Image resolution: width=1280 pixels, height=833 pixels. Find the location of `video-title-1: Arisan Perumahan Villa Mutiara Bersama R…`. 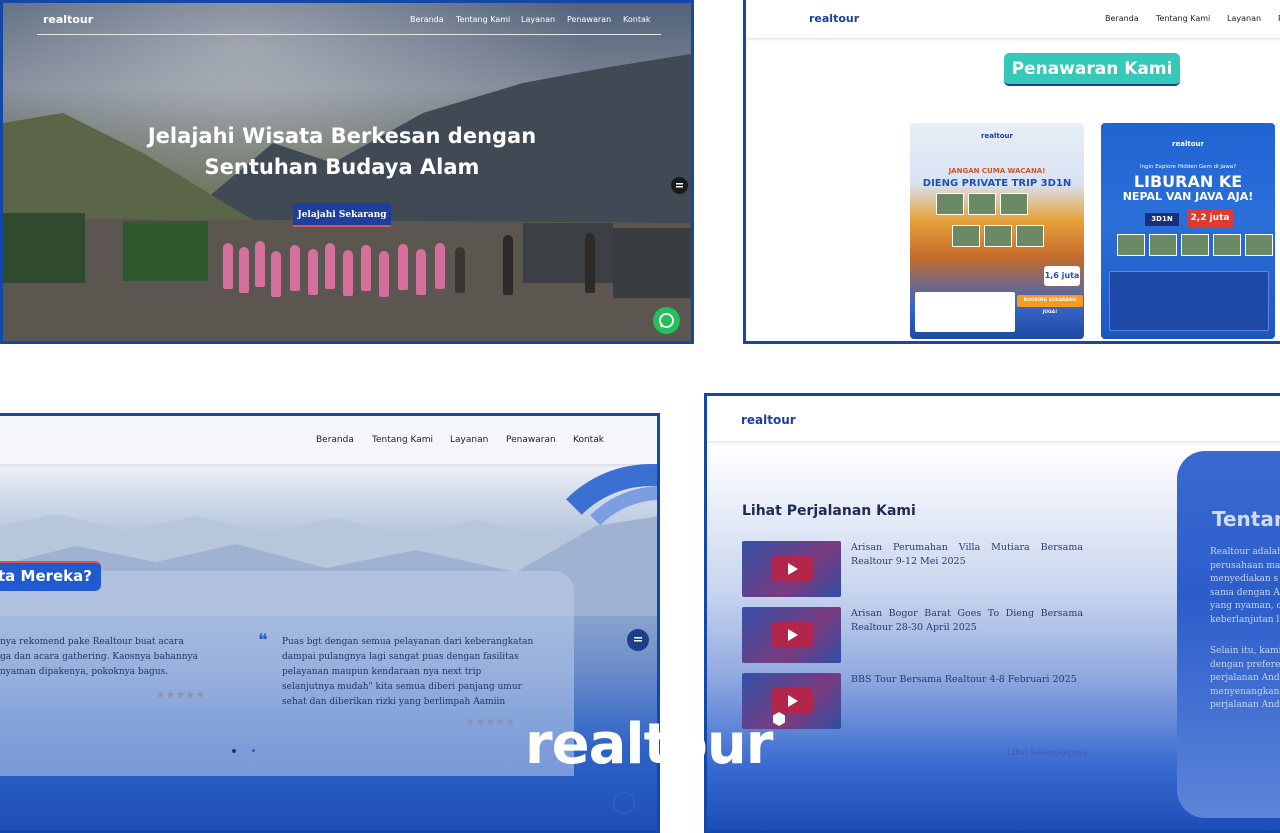

video-title-1: Arisan Perumahan Villa Mutiara Bersama R… is located at coordinates (967, 555).